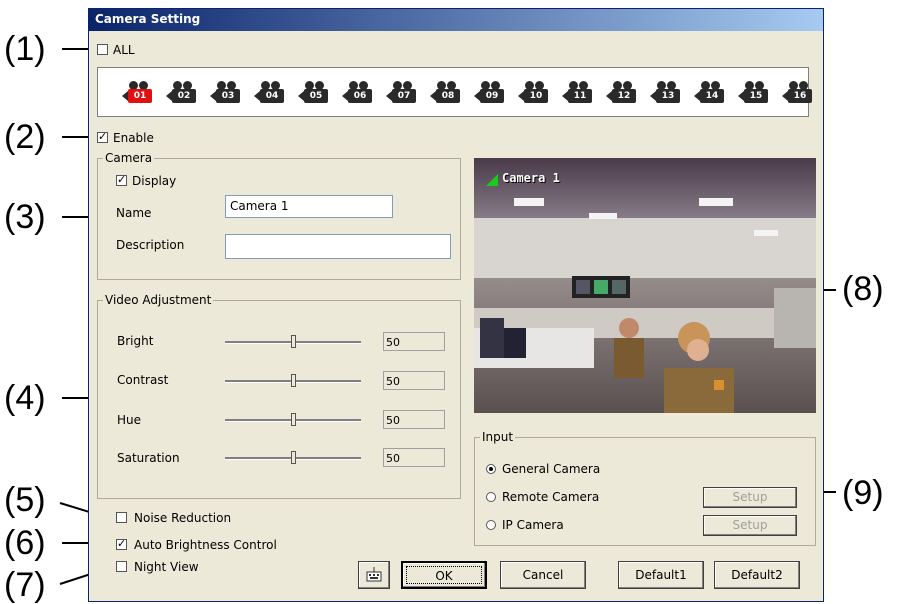 The image size is (908, 604). Describe the element at coordinates (756, 96) in the screenshot. I see `camera-number: 15` at that location.